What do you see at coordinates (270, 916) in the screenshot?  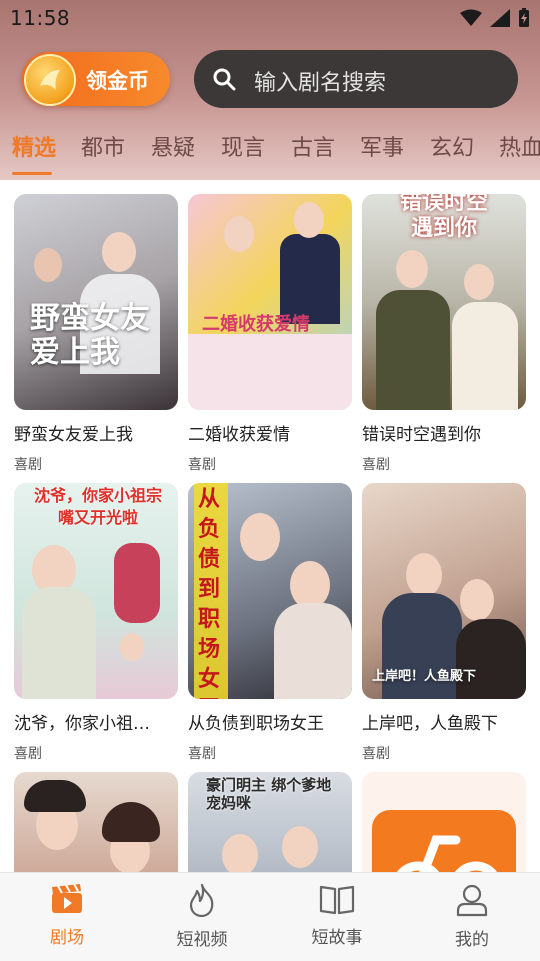 I see `bottom-nav: 剧场 短视频 短故事 我的` at bounding box center [270, 916].